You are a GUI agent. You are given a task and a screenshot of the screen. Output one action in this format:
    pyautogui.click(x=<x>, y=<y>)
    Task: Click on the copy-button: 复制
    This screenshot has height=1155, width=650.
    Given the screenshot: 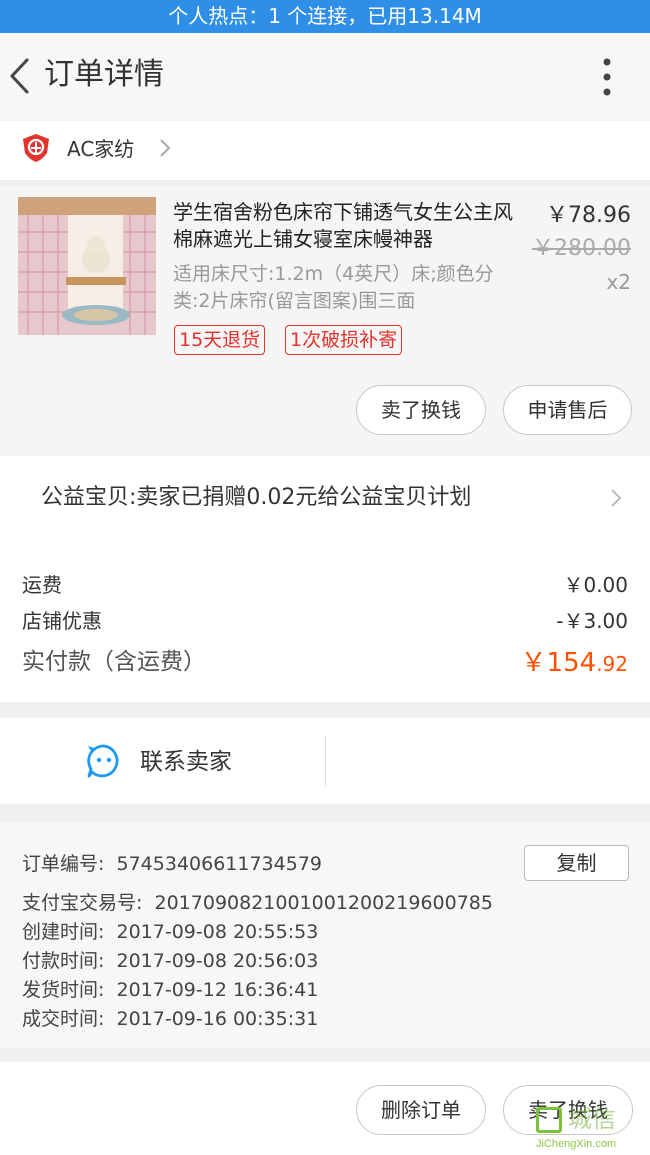 What is the action you would take?
    pyautogui.click(x=576, y=863)
    